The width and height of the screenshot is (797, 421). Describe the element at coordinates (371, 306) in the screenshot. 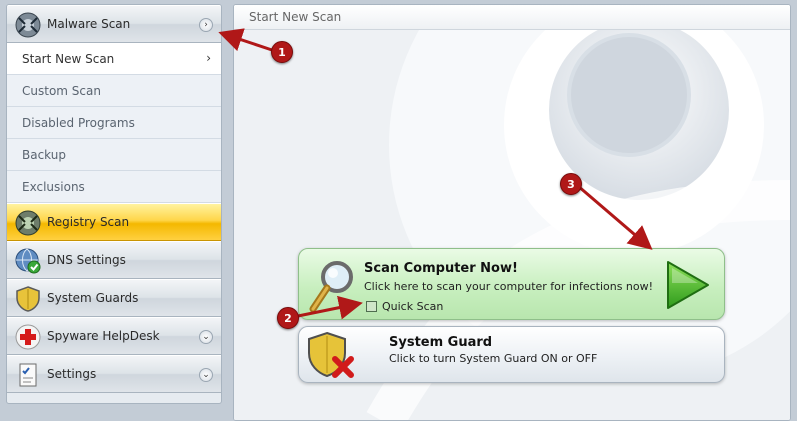

I see `quick-scan-checkbox` at that location.